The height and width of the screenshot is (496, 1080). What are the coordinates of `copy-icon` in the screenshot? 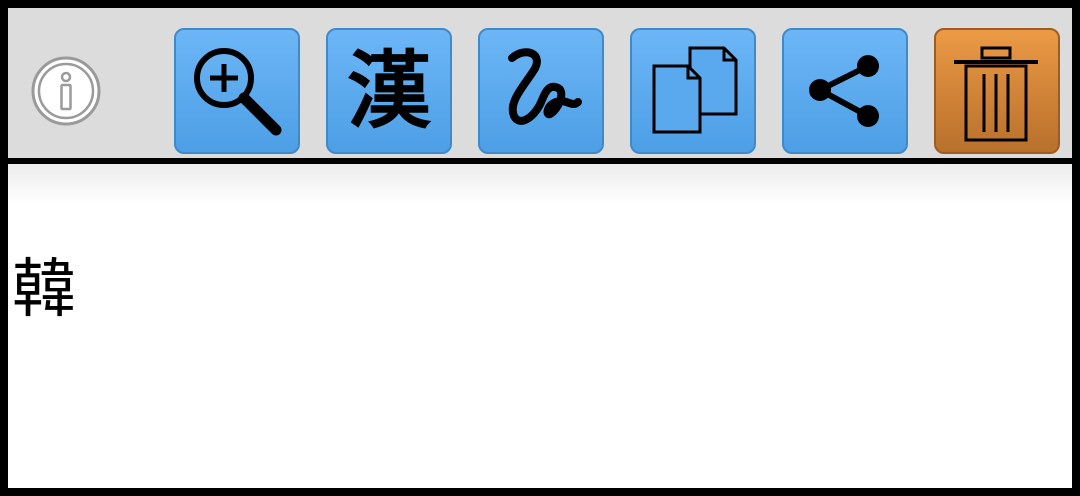 It's located at (695, 90).